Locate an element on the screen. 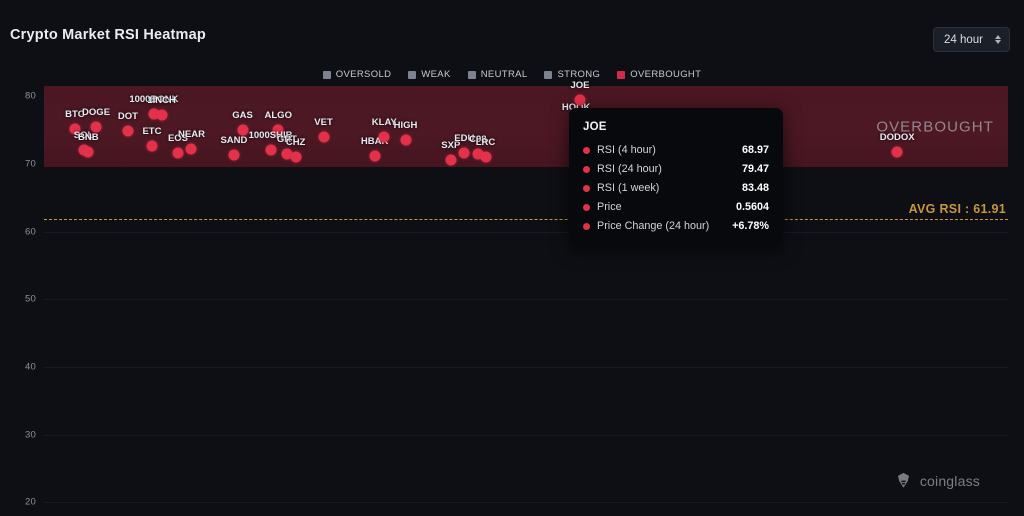 Image resolution: width=1024 pixels, height=516 pixels. data-point-dodox is located at coordinates (897, 152).